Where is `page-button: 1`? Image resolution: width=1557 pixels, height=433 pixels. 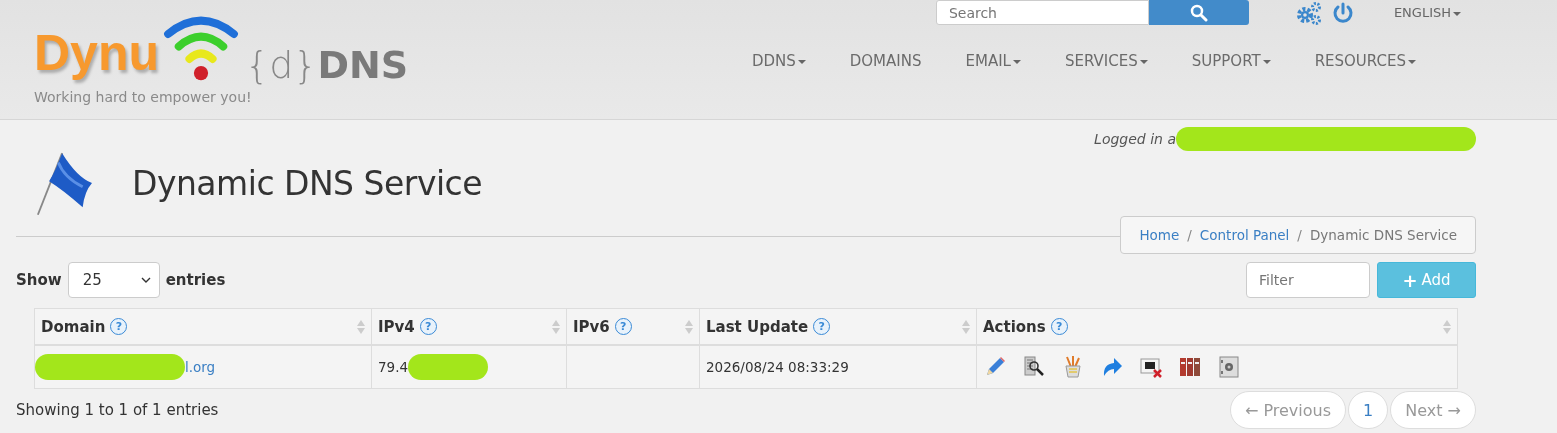 page-button: 1 is located at coordinates (1368, 410).